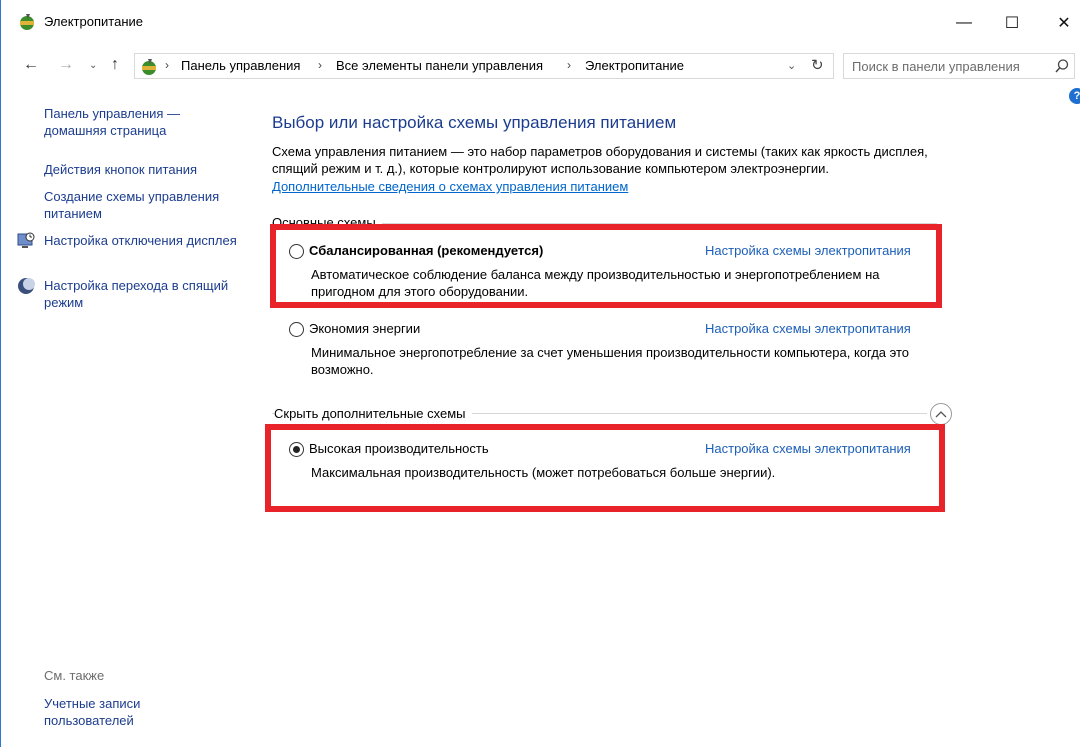  What do you see at coordinates (540, 23) in the screenshot?
I see `title-bar: Электропитание — ☐ ✕` at bounding box center [540, 23].